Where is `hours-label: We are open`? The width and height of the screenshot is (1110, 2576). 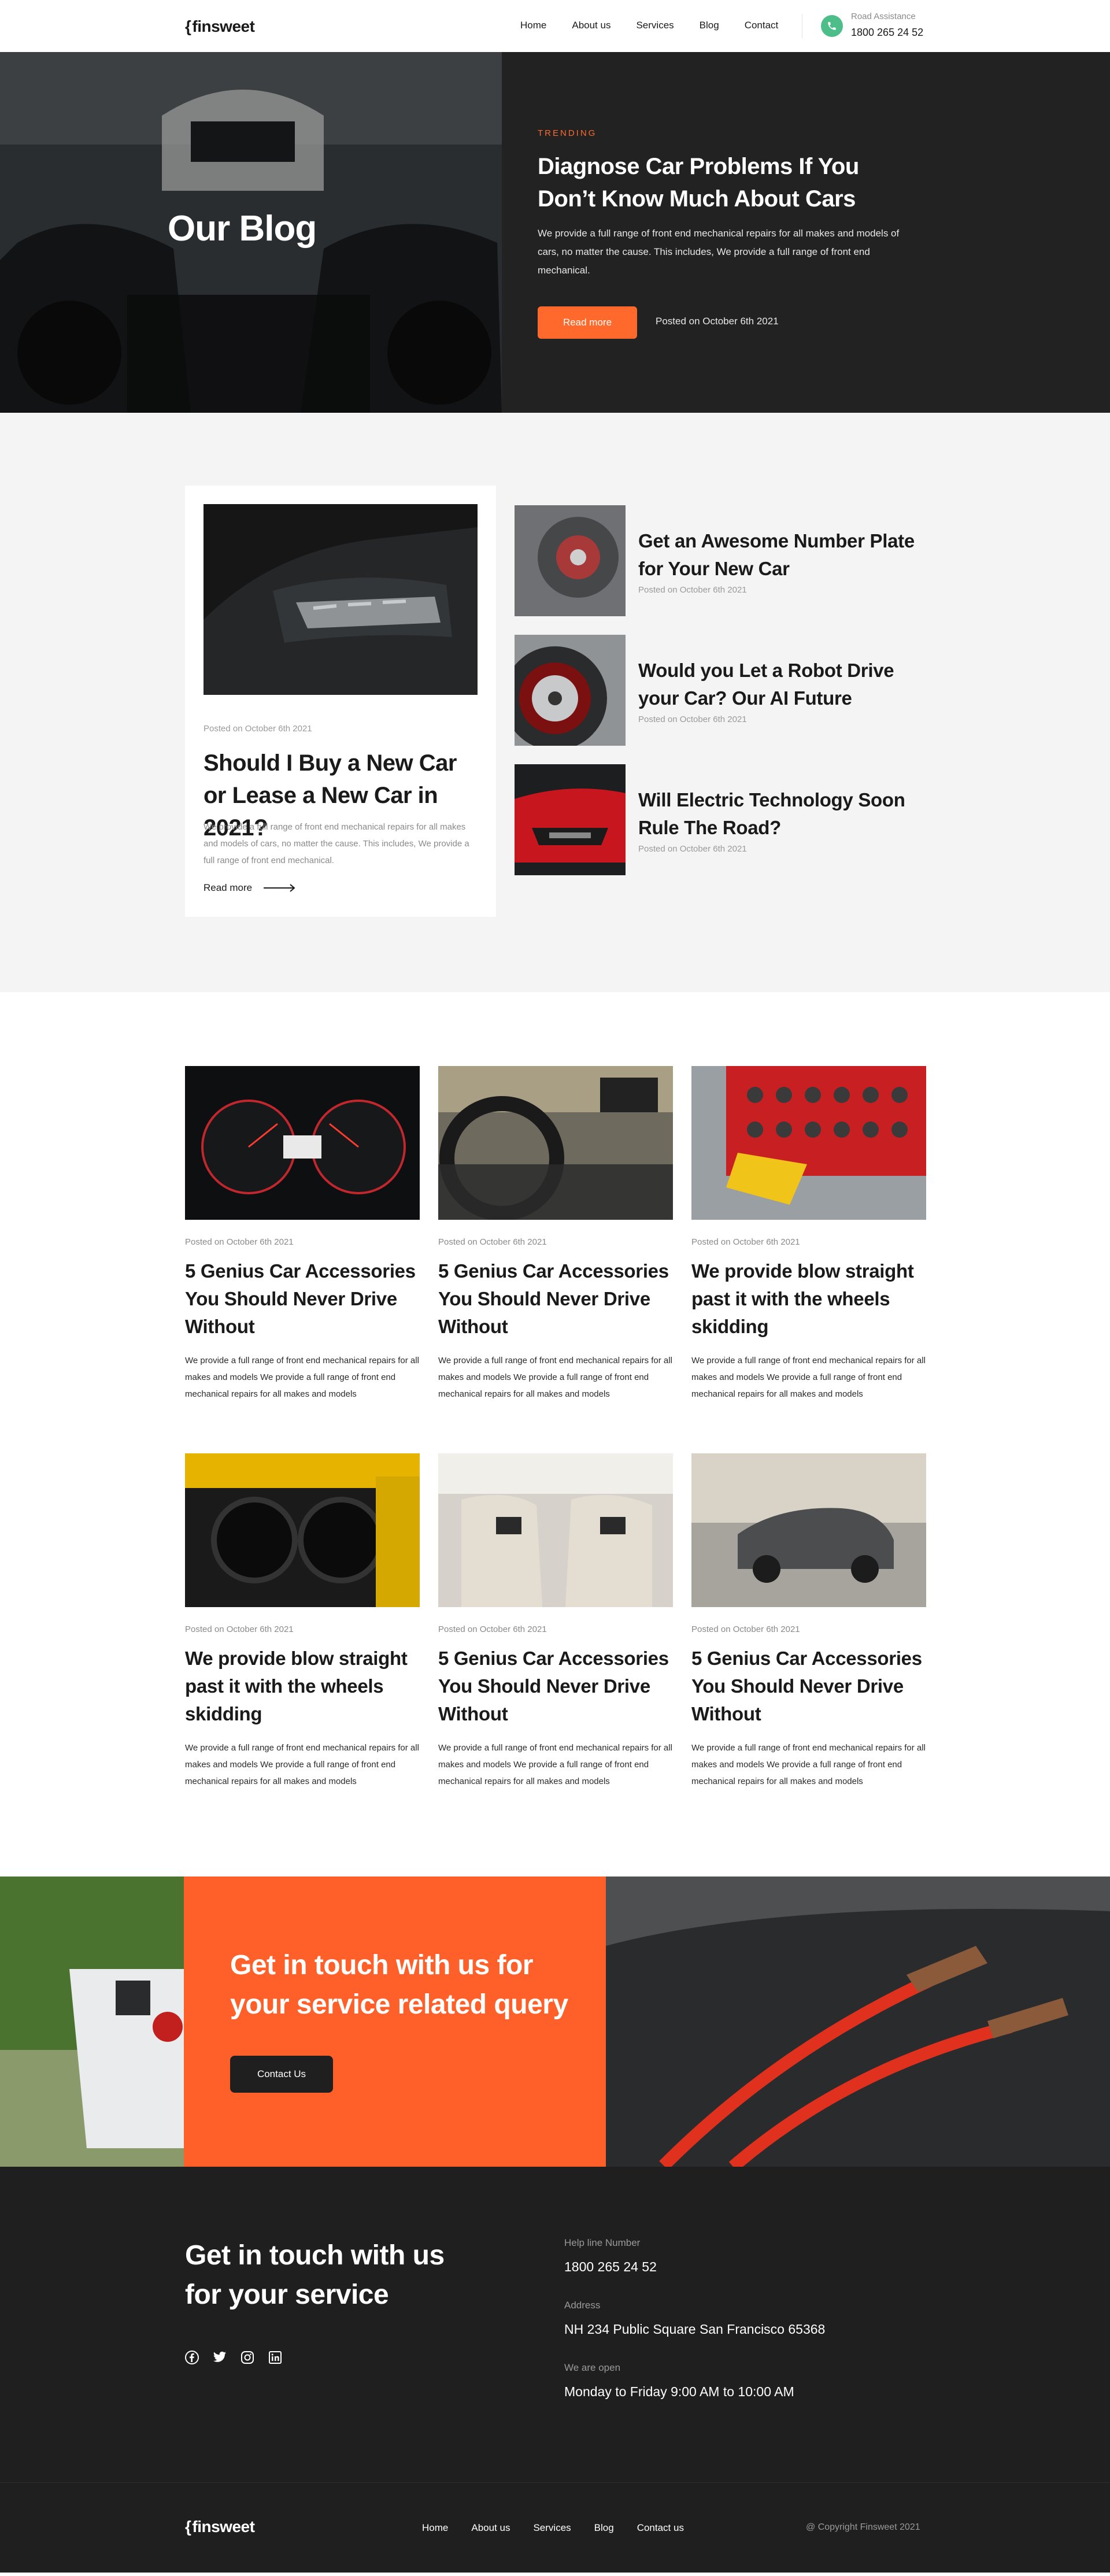 hours-label: We are open is located at coordinates (593, 2367).